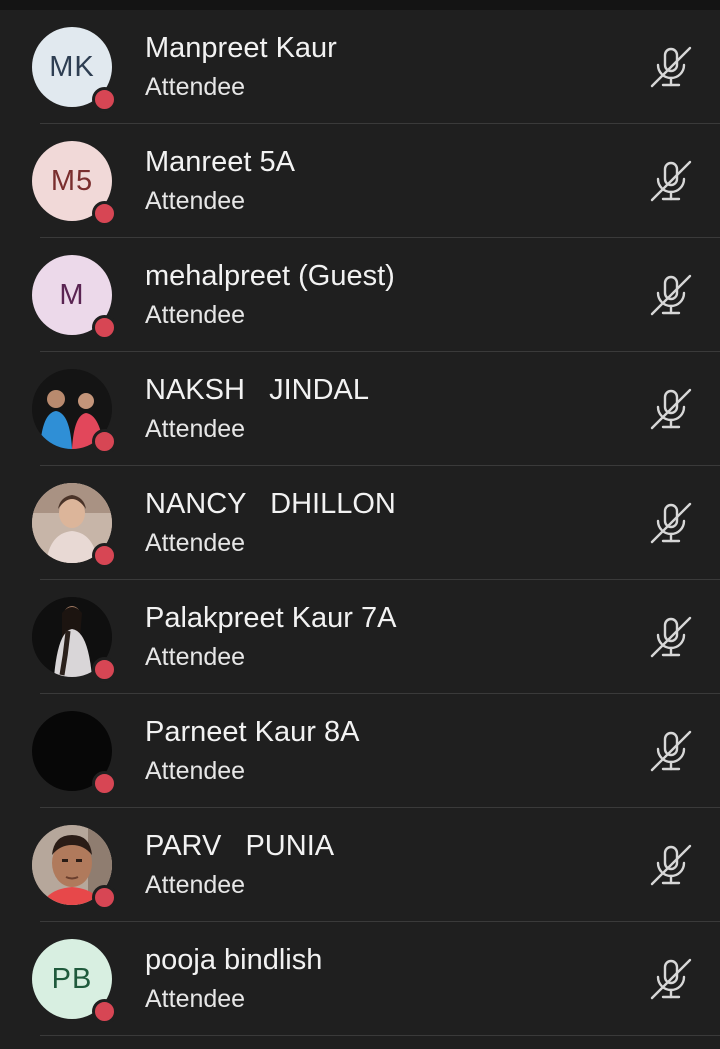 The height and width of the screenshot is (1049, 720). Describe the element at coordinates (240, 846) in the screenshot. I see `participant-name: PARV PUNIA` at that location.